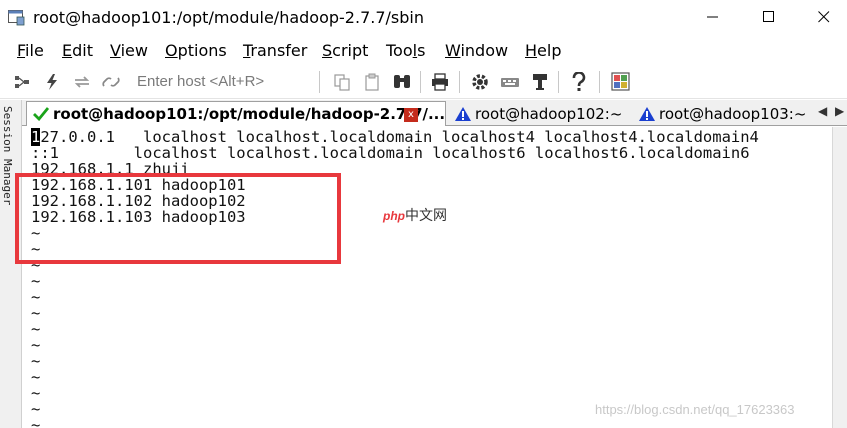 The height and width of the screenshot is (428, 847). Describe the element at coordinates (423, 81) in the screenshot. I see `toolbar` at that location.